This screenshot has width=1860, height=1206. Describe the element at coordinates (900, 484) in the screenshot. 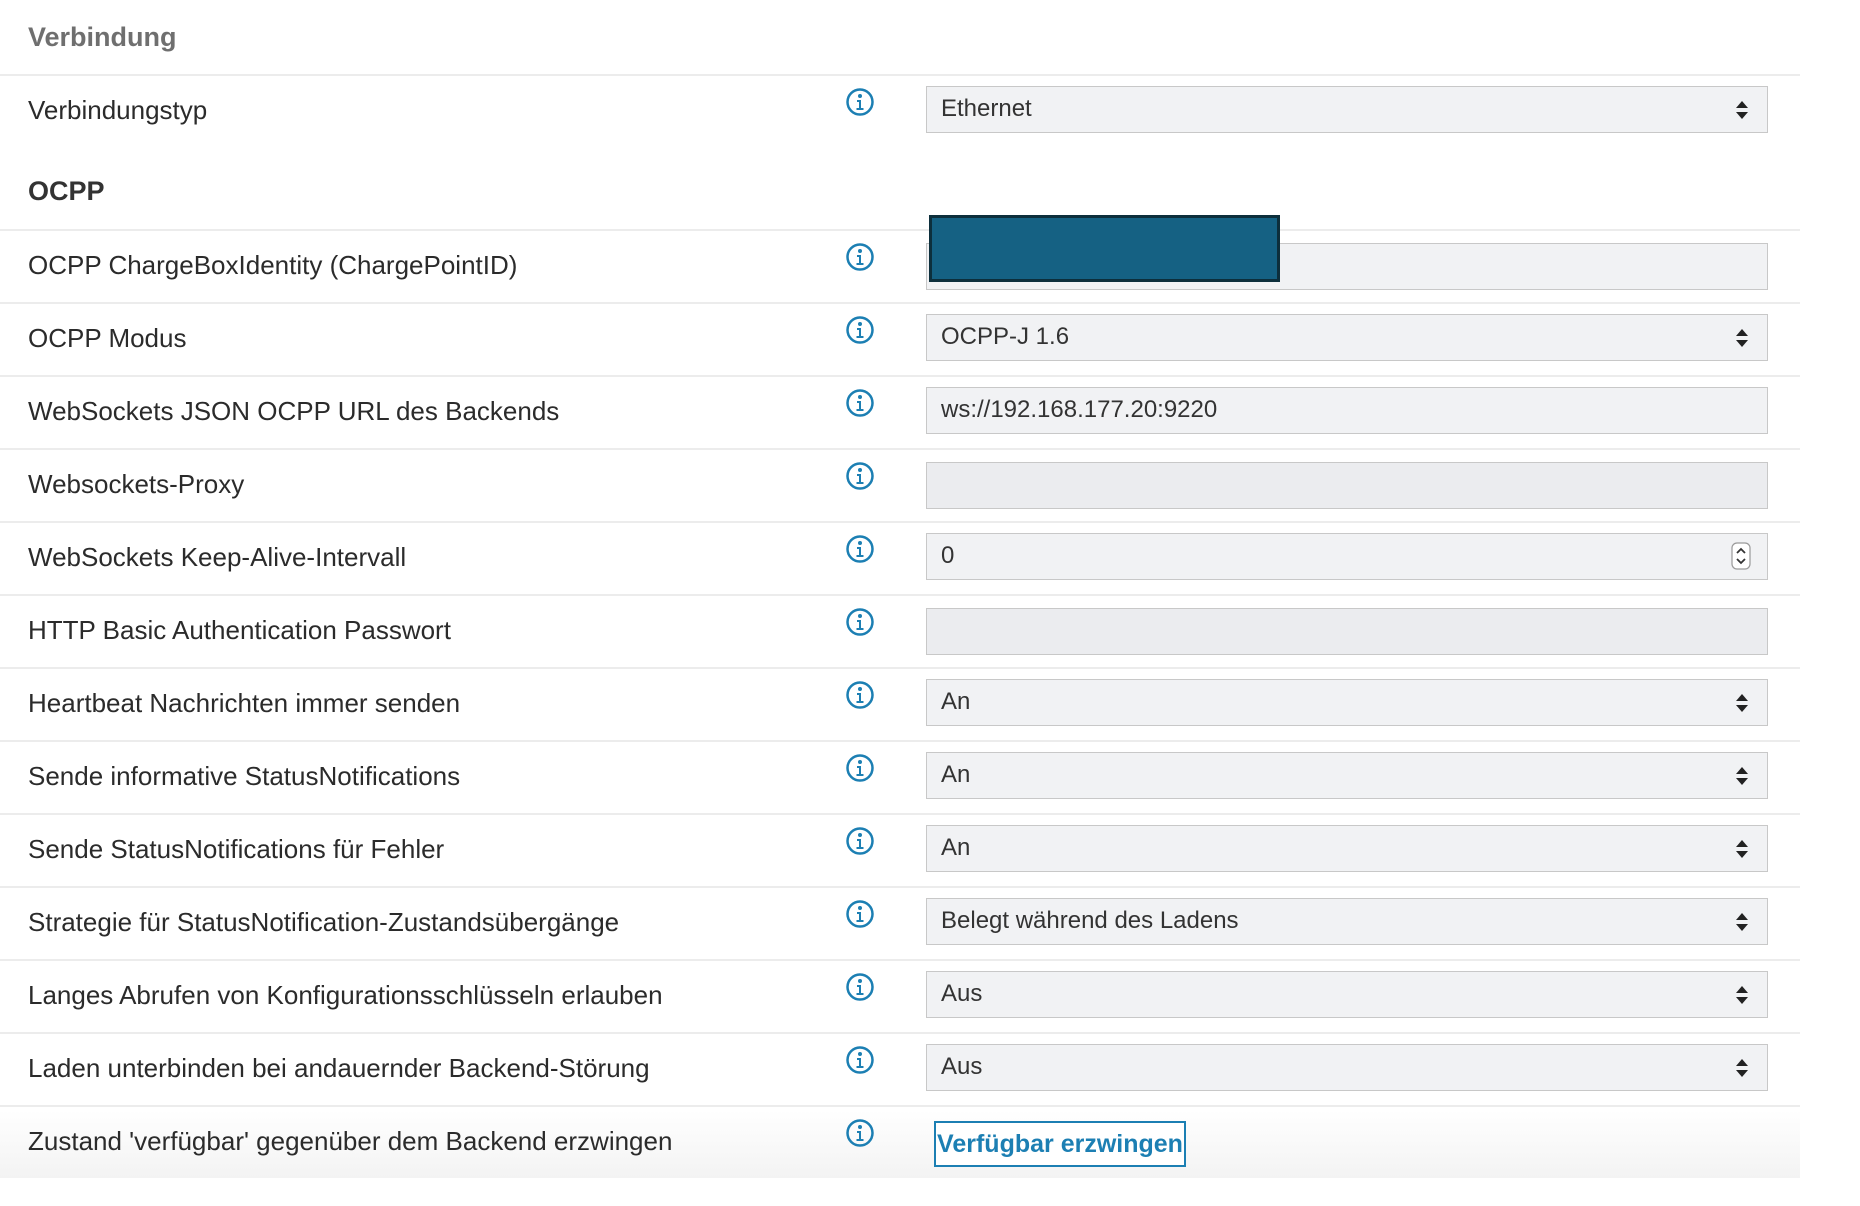

I see `row-websockets-proxy: Websockets-Proxy` at that location.